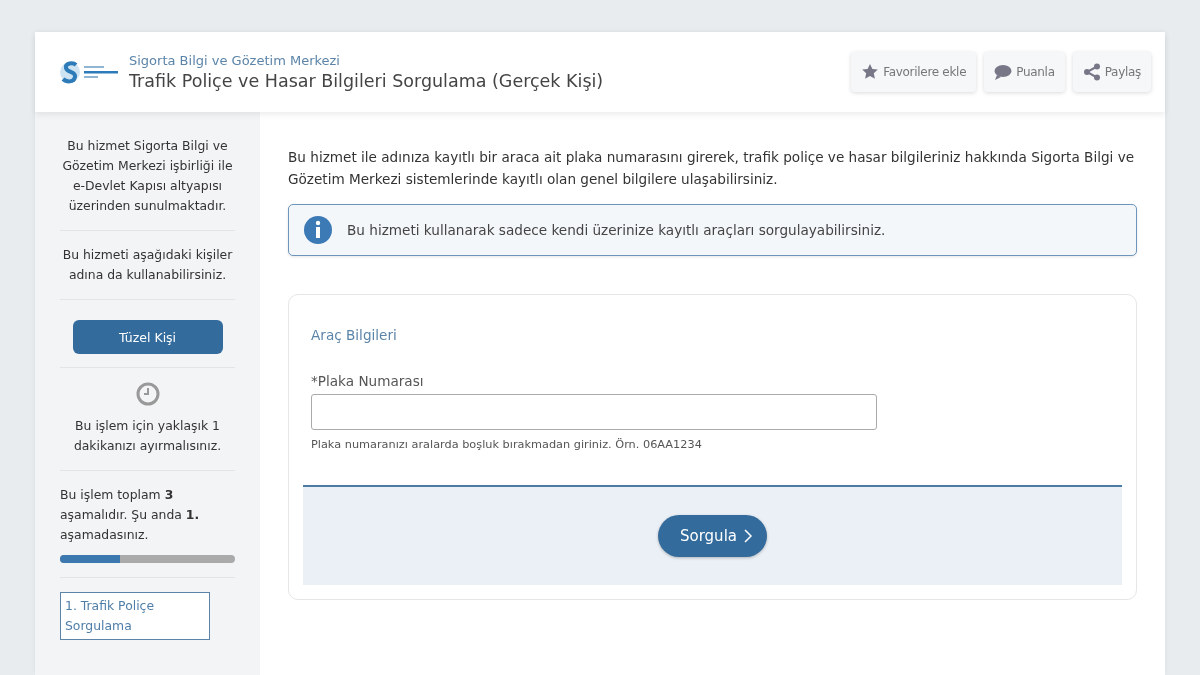 The width and height of the screenshot is (1200, 675). What do you see at coordinates (147, 265) in the screenshot?
I see `sidebar-text: Bu hizmeti aşağıdaki kişiler adına da kullanabilirsiniz.` at bounding box center [147, 265].